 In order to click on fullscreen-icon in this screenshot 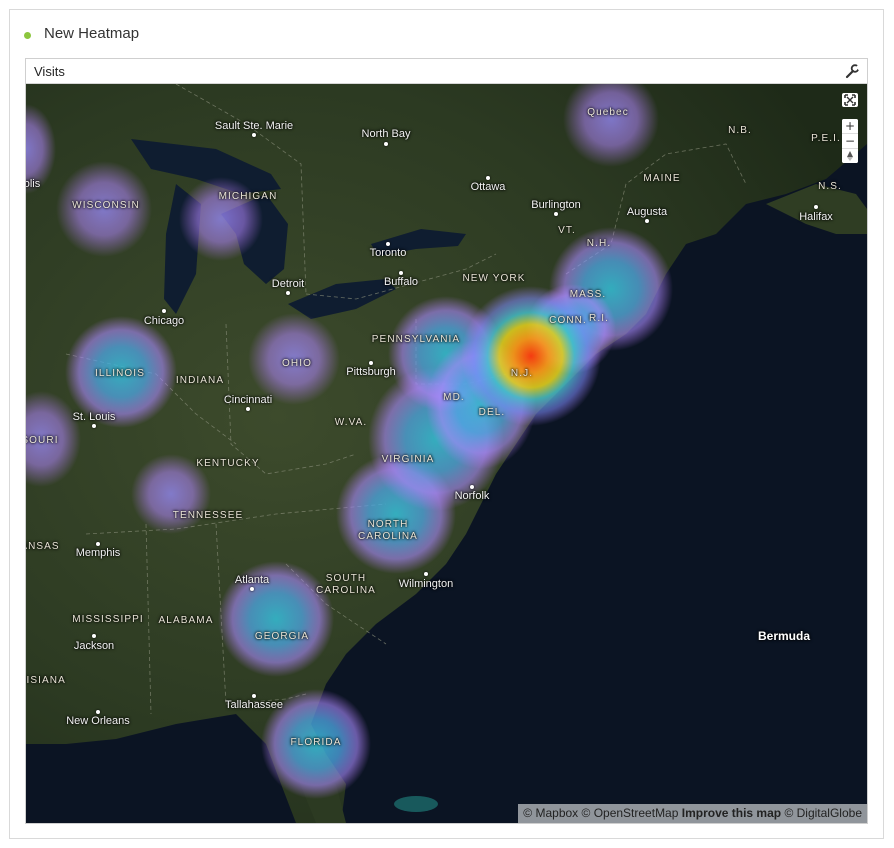, I will do `click(850, 100)`.